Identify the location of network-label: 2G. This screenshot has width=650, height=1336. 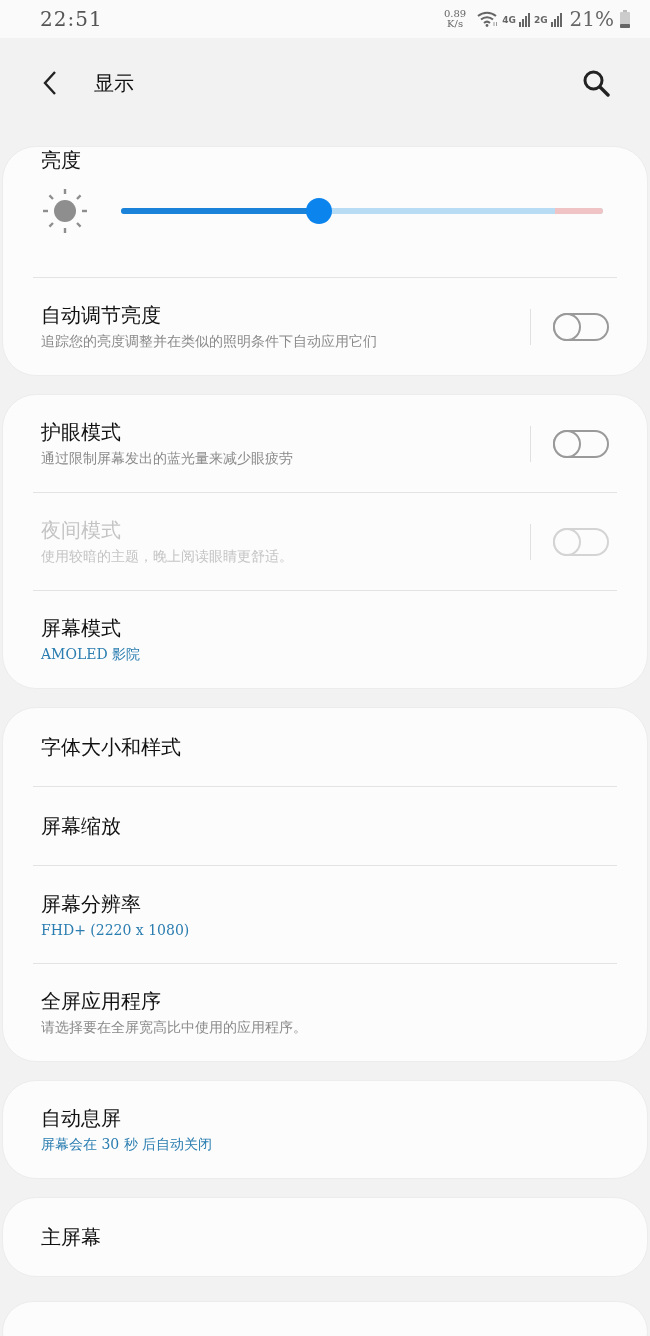
(540, 20).